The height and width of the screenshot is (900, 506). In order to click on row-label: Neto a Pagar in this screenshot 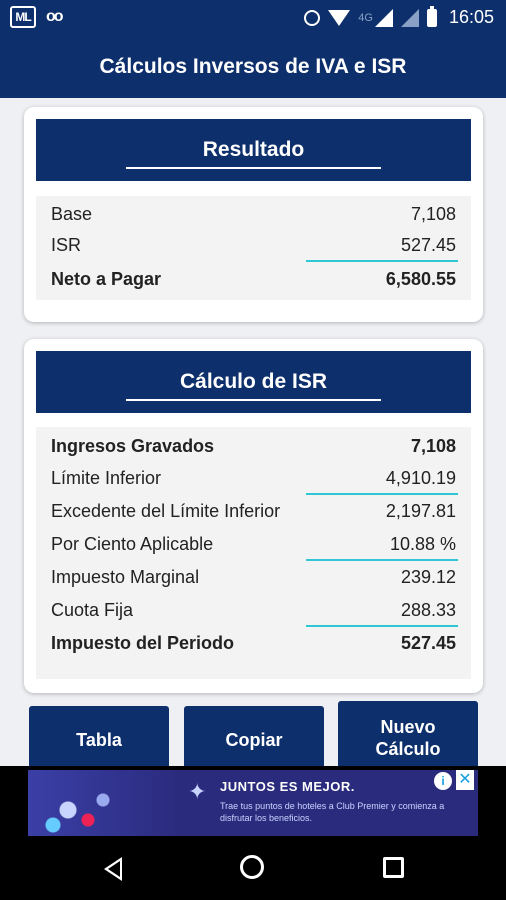, I will do `click(106, 278)`.